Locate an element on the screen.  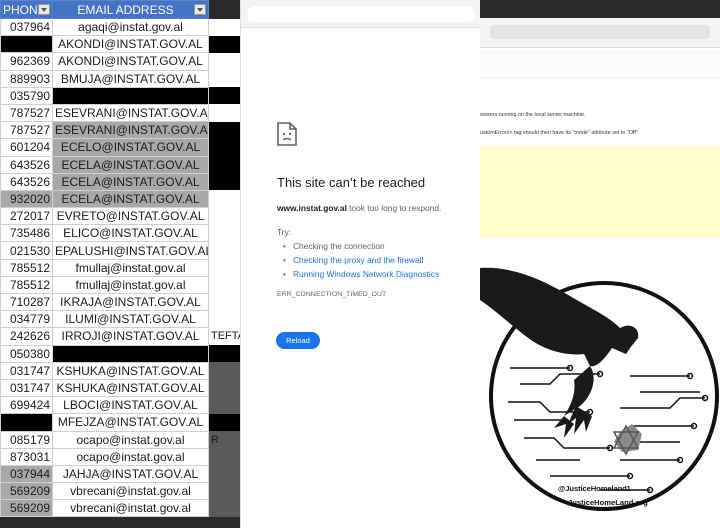
suggestion-link: Checking the proxy and the firewall is located at coordinates (361, 260).